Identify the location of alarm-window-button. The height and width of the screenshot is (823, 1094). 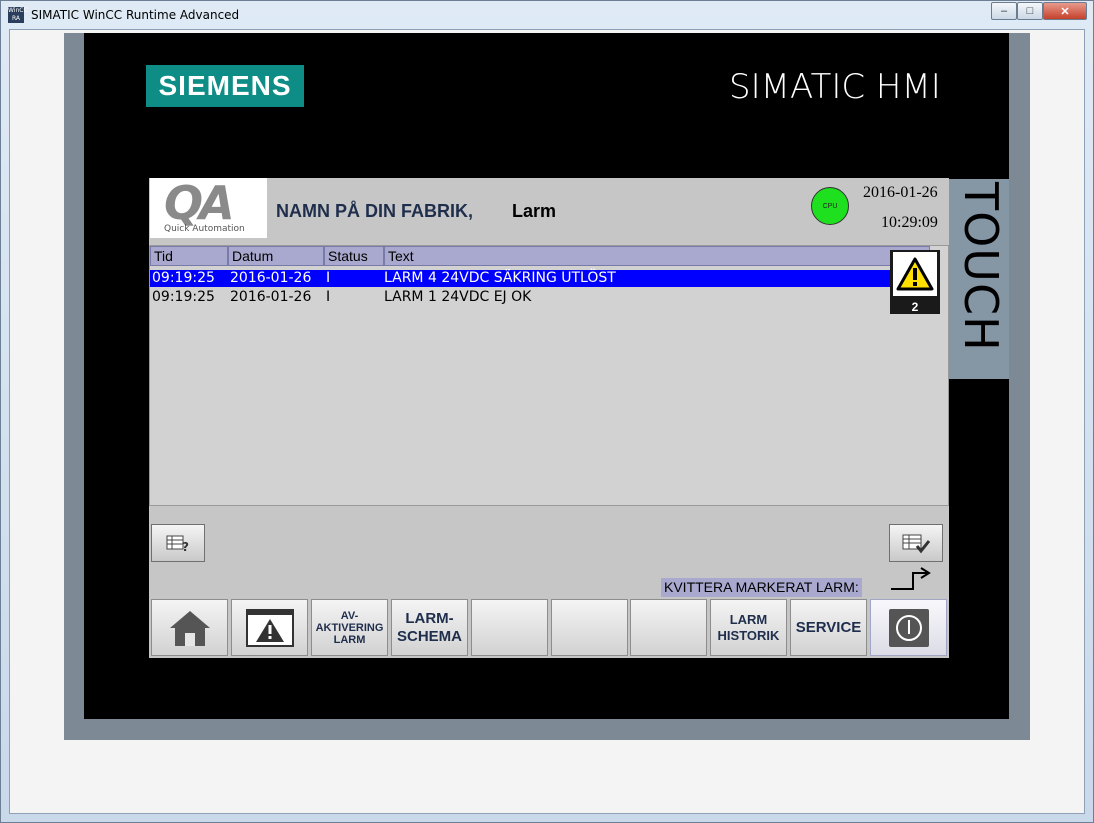
(269, 627).